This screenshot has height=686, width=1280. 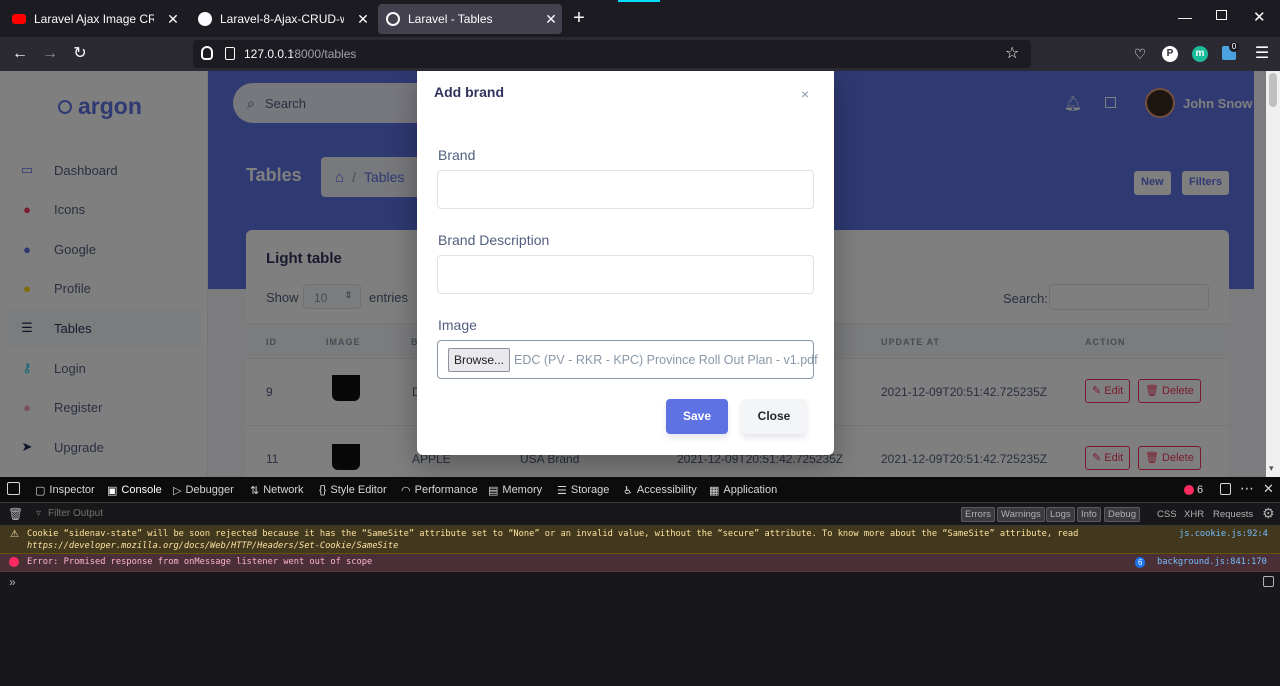 What do you see at coordinates (207, 53) in the screenshot?
I see `shield-icon` at bounding box center [207, 53].